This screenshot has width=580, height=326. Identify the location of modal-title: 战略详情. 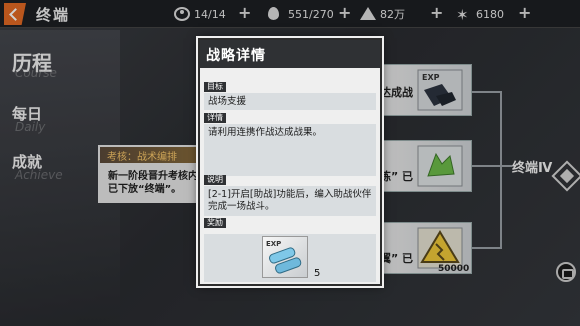
(236, 56).